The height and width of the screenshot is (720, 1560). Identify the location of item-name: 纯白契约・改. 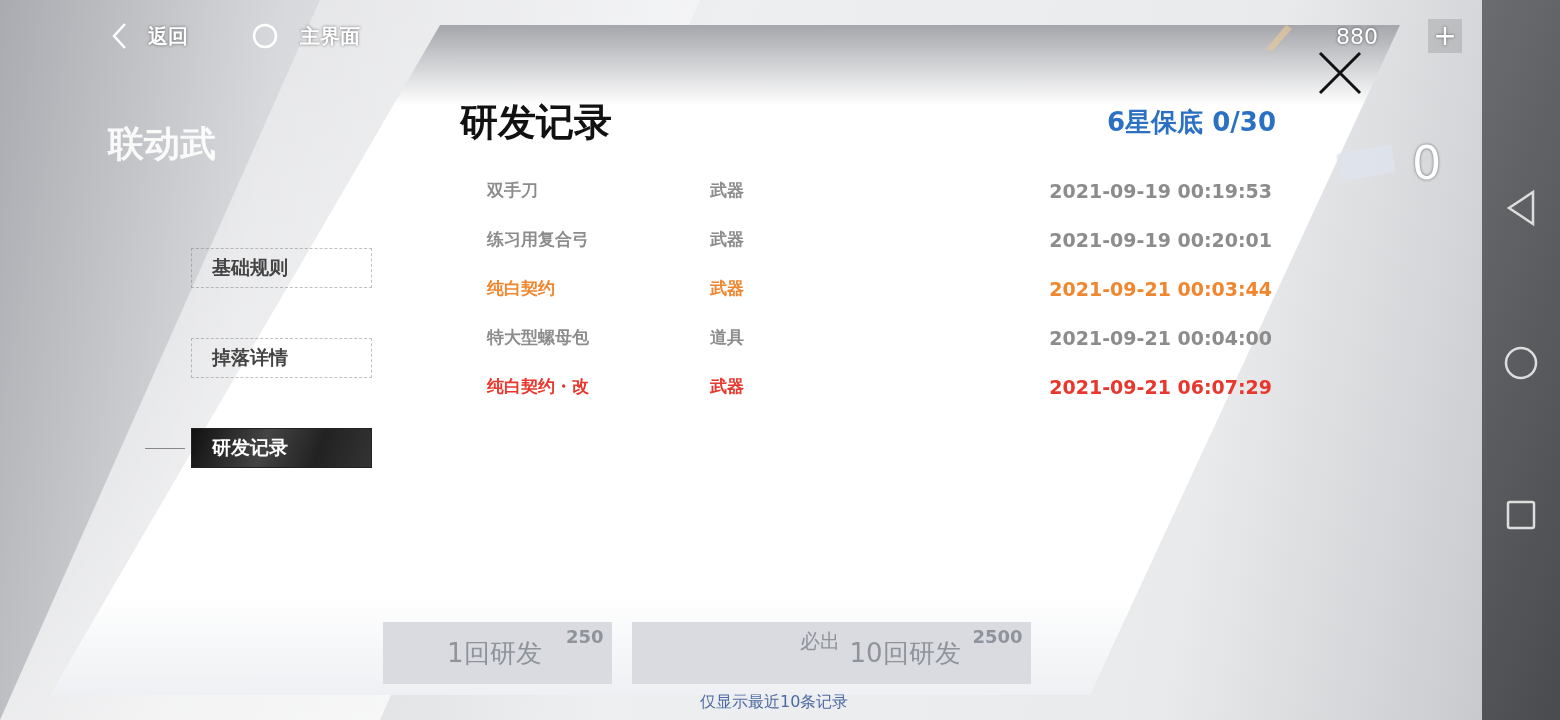
(538, 386).